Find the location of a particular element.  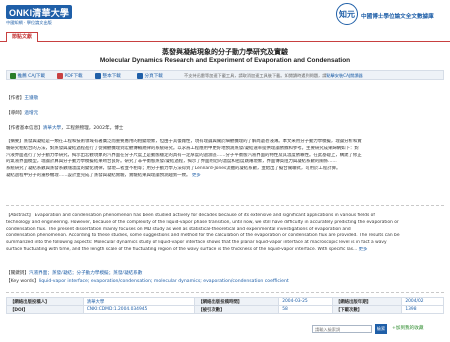

add-favorite-link: +加到我的收藏 is located at coordinates (407, 329).